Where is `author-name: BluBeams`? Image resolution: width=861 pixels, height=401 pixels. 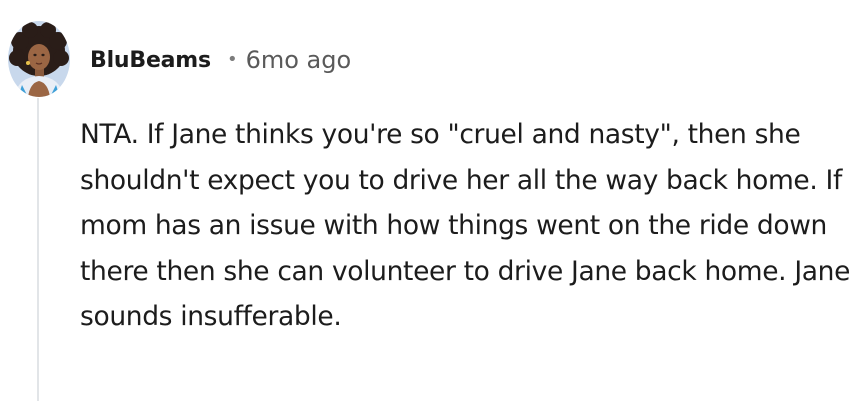 author-name: BluBeams is located at coordinates (150, 60).